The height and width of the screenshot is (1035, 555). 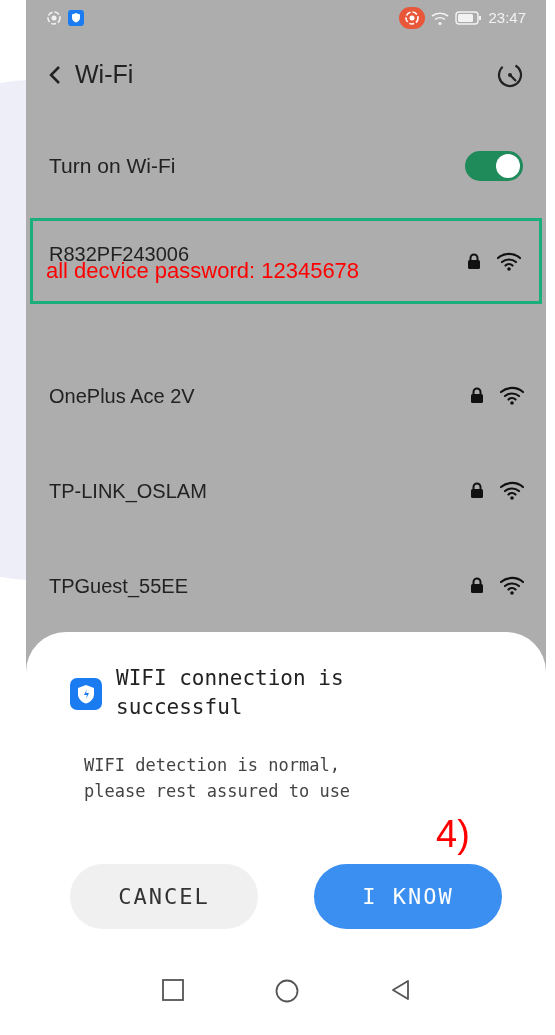 What do you see at coordinates (118, 586) in the screenshot?
I see `network-name: TPGuest_55EE` at bounding box center [118, 586].